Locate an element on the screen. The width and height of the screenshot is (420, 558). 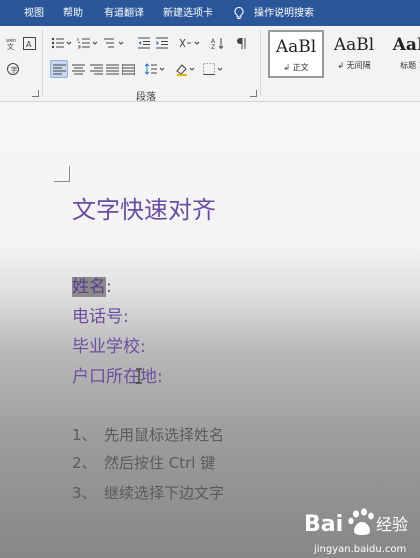
style-heading-1: AaB 标题 1 is located at coordinates (402, 54).